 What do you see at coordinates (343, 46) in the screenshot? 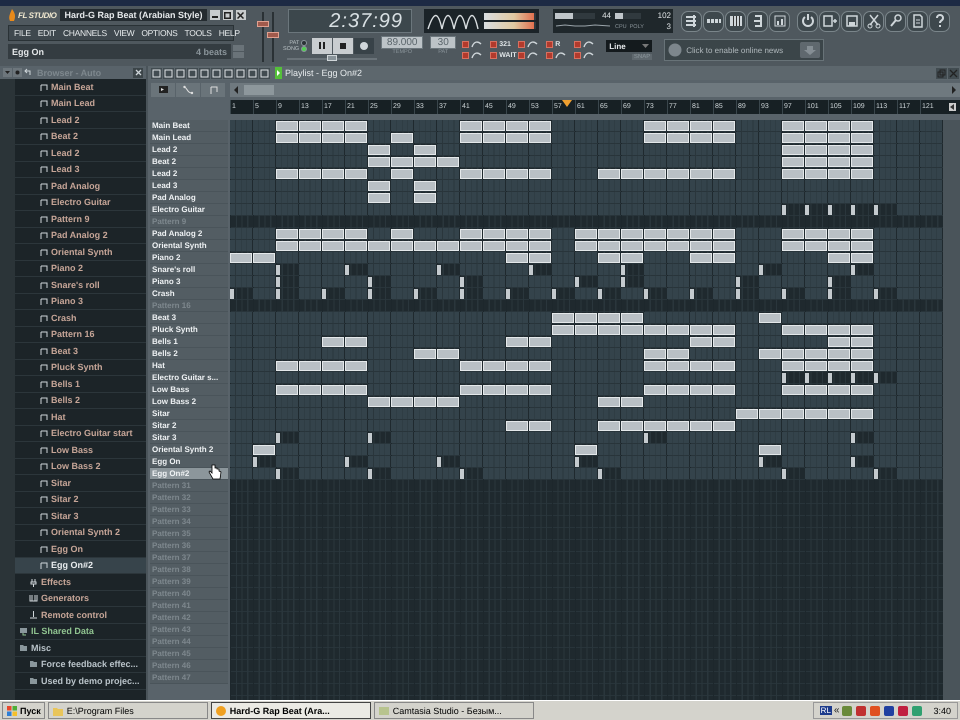
I see `stop-button` at bounding box center [343, 46].